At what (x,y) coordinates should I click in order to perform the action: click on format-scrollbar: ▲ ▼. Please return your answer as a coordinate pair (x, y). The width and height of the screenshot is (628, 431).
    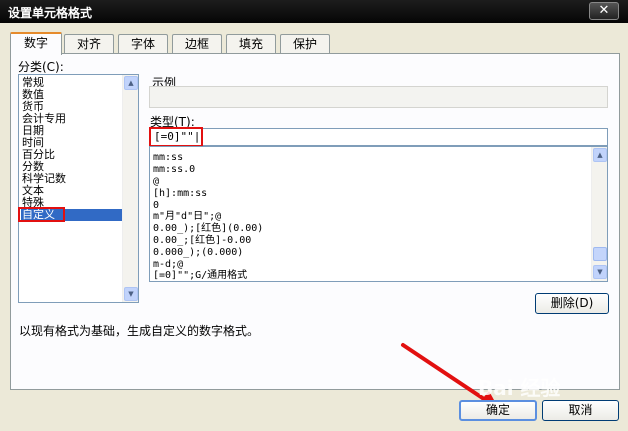
    Looking at the image, I should click on (599, 214).